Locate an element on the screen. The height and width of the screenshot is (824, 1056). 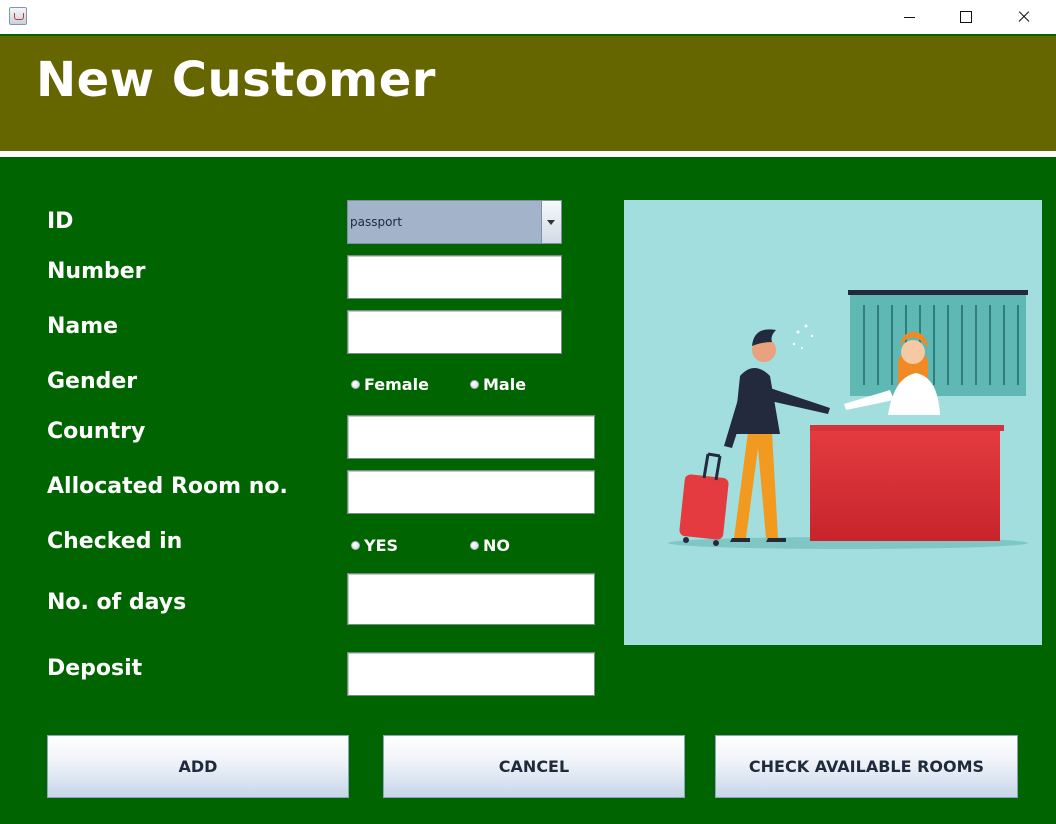
days-label: No. of days is located at coordinates (117, 602).